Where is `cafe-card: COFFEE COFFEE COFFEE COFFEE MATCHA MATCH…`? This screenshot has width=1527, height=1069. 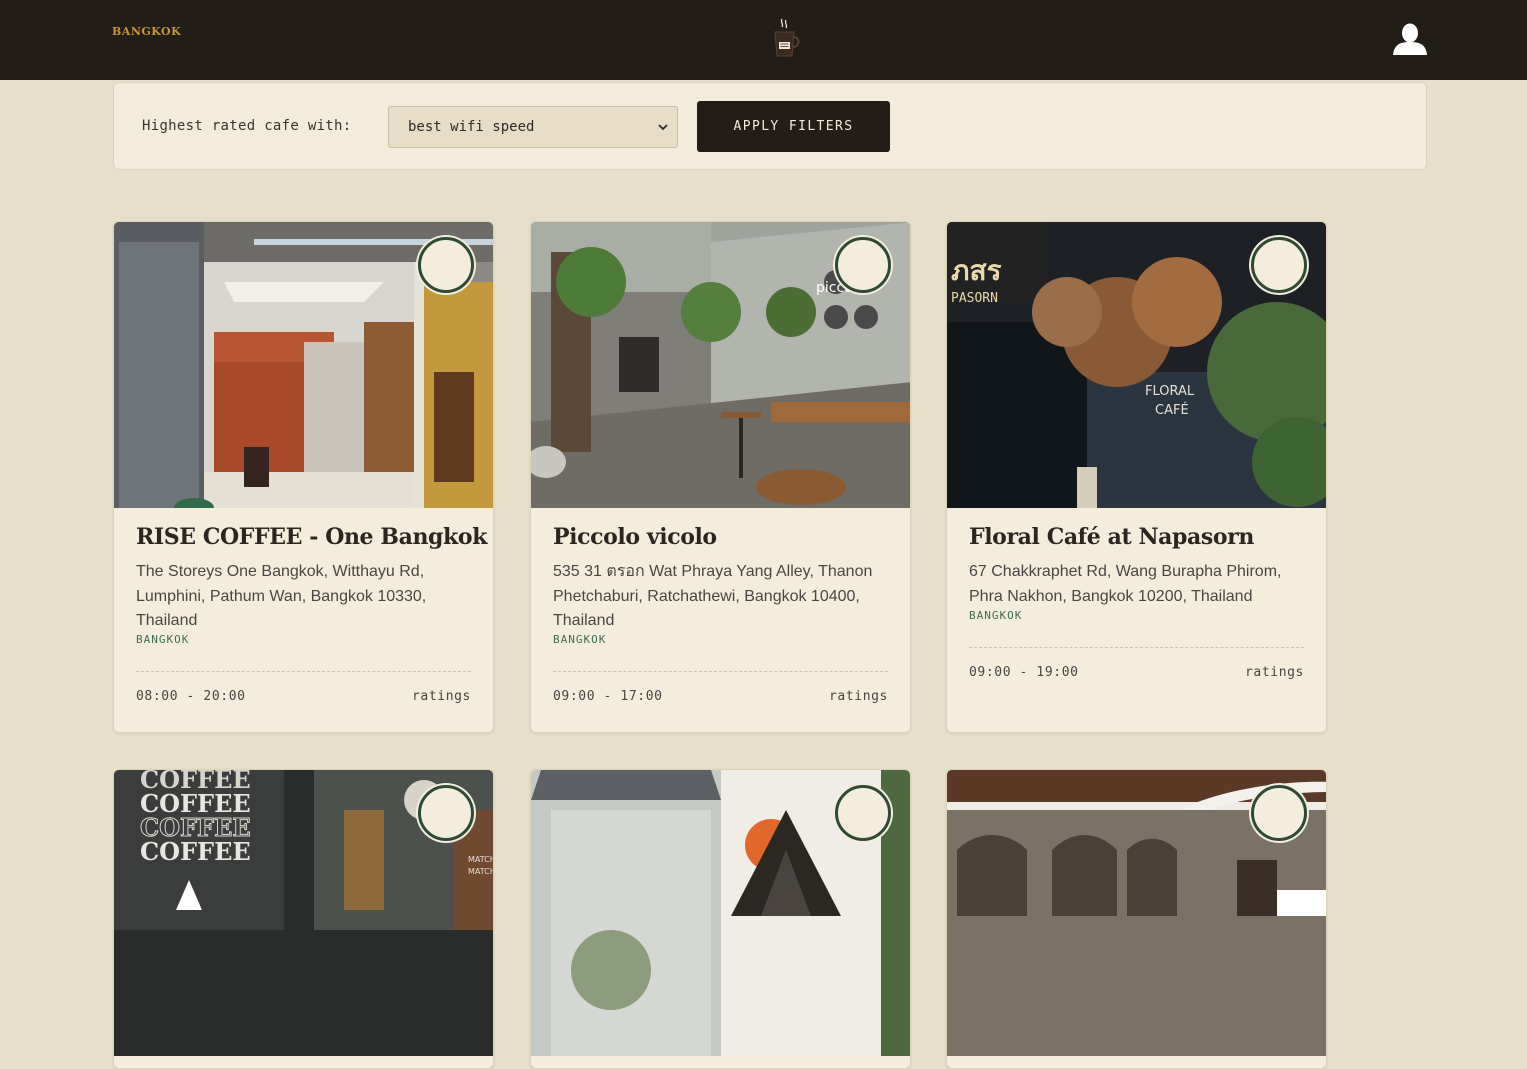 cafe-card: COFFEE COFFEE COFFEE COFFEE MATCHA MATCH… is located at coordinates (303, 919).